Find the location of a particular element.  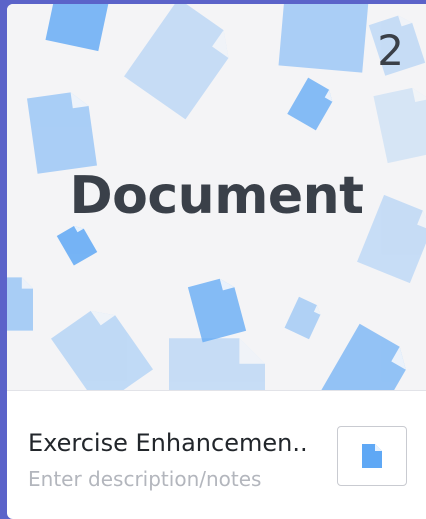

document-icon is located at coordinates (372, 456).